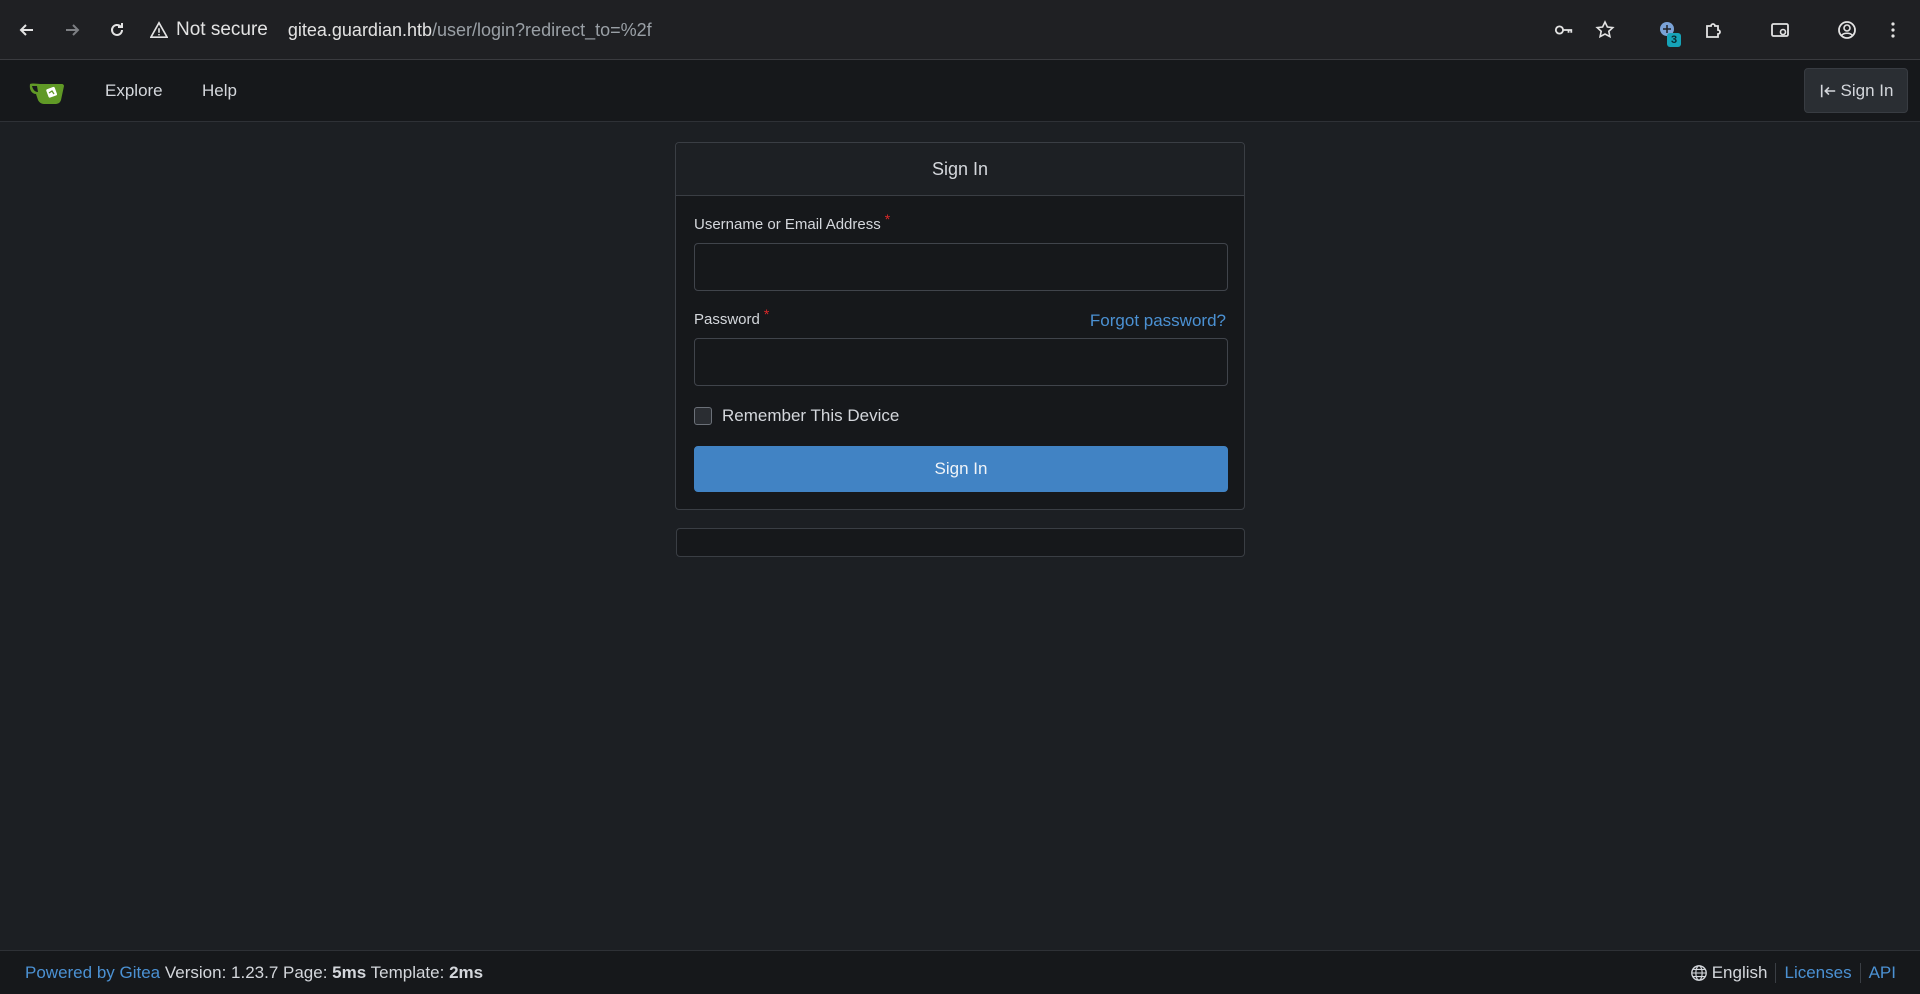  Describe the element at coordinates (960, 542) in the screenshot. I see `oauth-providers-box` at that location.